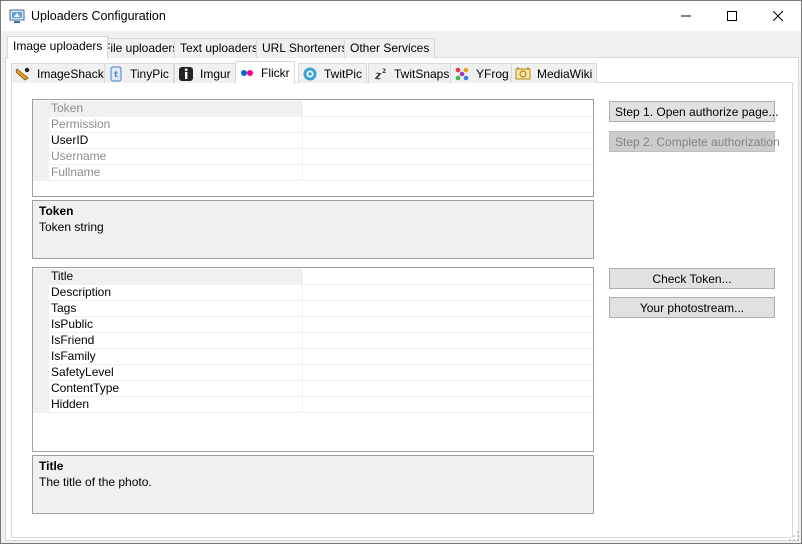 The image size is (802, 545). What do you see at coordinates (390, 48) in the screenshot?
I see `tab-other-services: Other Services` at bounding box center [390, 48].